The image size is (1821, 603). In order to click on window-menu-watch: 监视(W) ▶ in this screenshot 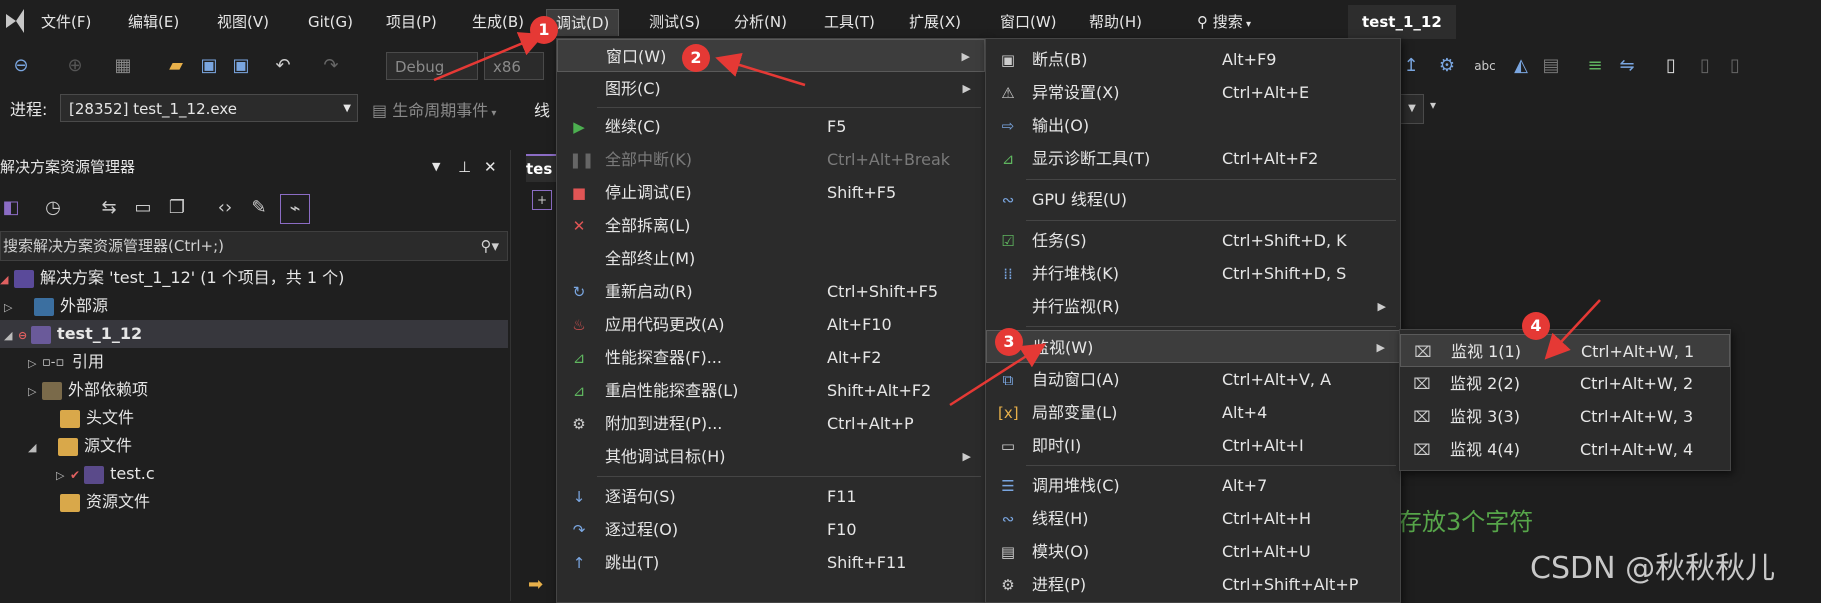, I will do `click(1193, 346)`.